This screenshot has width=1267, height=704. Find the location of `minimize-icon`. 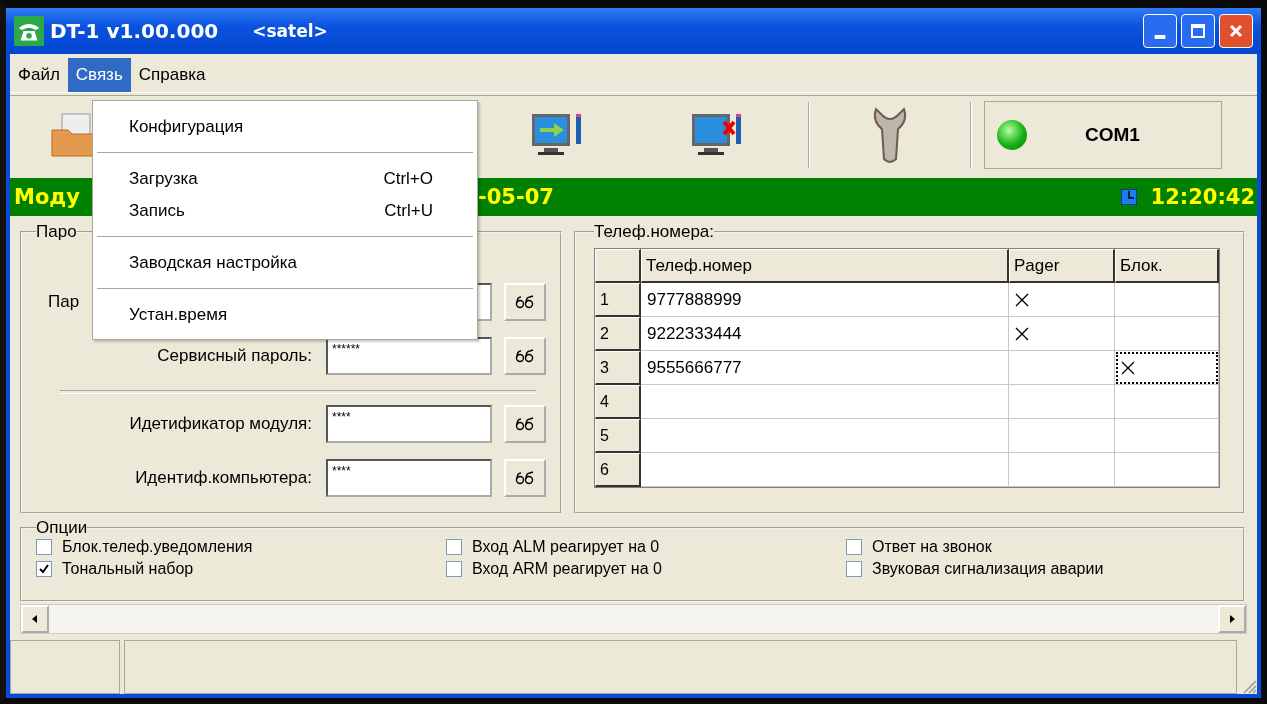

minimize-icon is located at coordinates (1160, 37).